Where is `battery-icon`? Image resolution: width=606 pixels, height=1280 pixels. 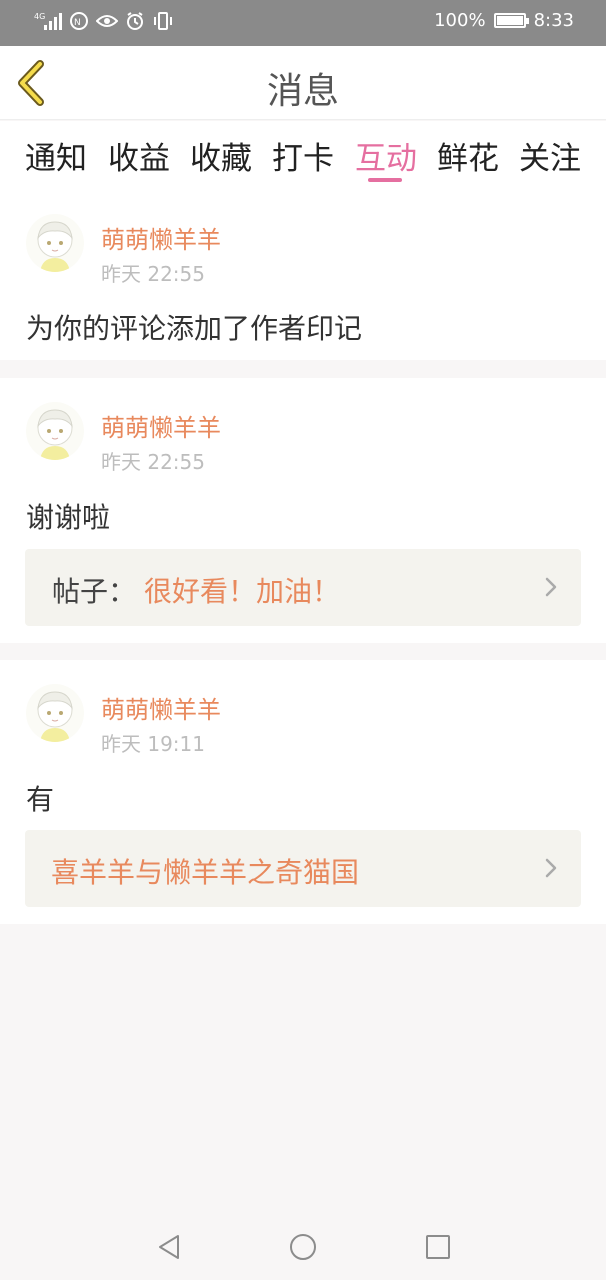 battery-icon is located at coordinates (511, 20).